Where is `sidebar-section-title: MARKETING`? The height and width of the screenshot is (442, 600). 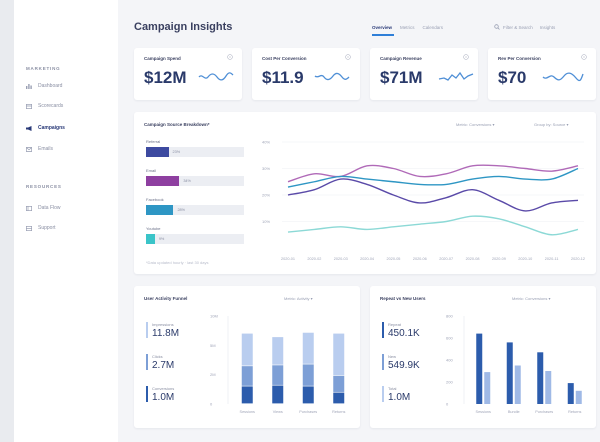 sidebar-section-title: MARKETING is located at coordinates (43, 68).